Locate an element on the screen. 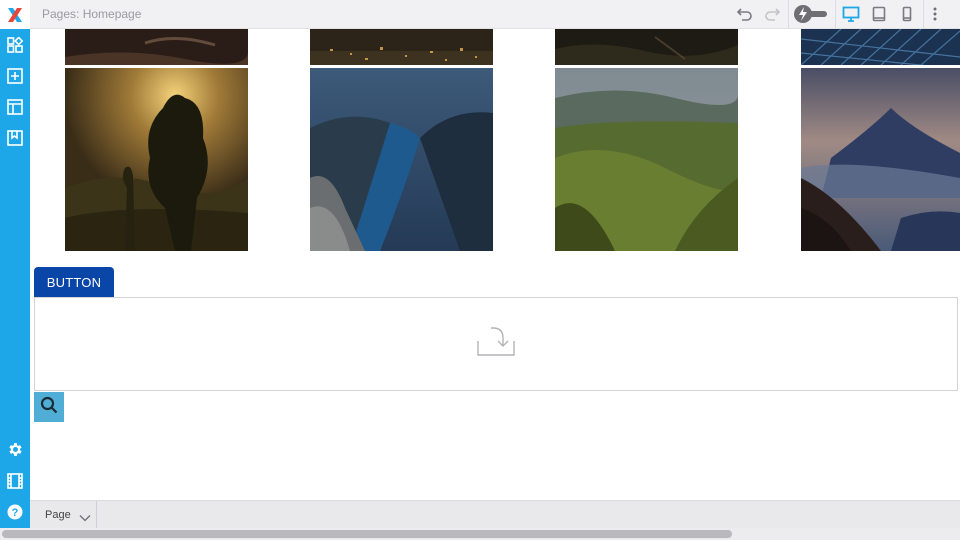 The height and width of the screenshot is (540, 960). bottom-bar: Page is located at coordinates (495, 514).